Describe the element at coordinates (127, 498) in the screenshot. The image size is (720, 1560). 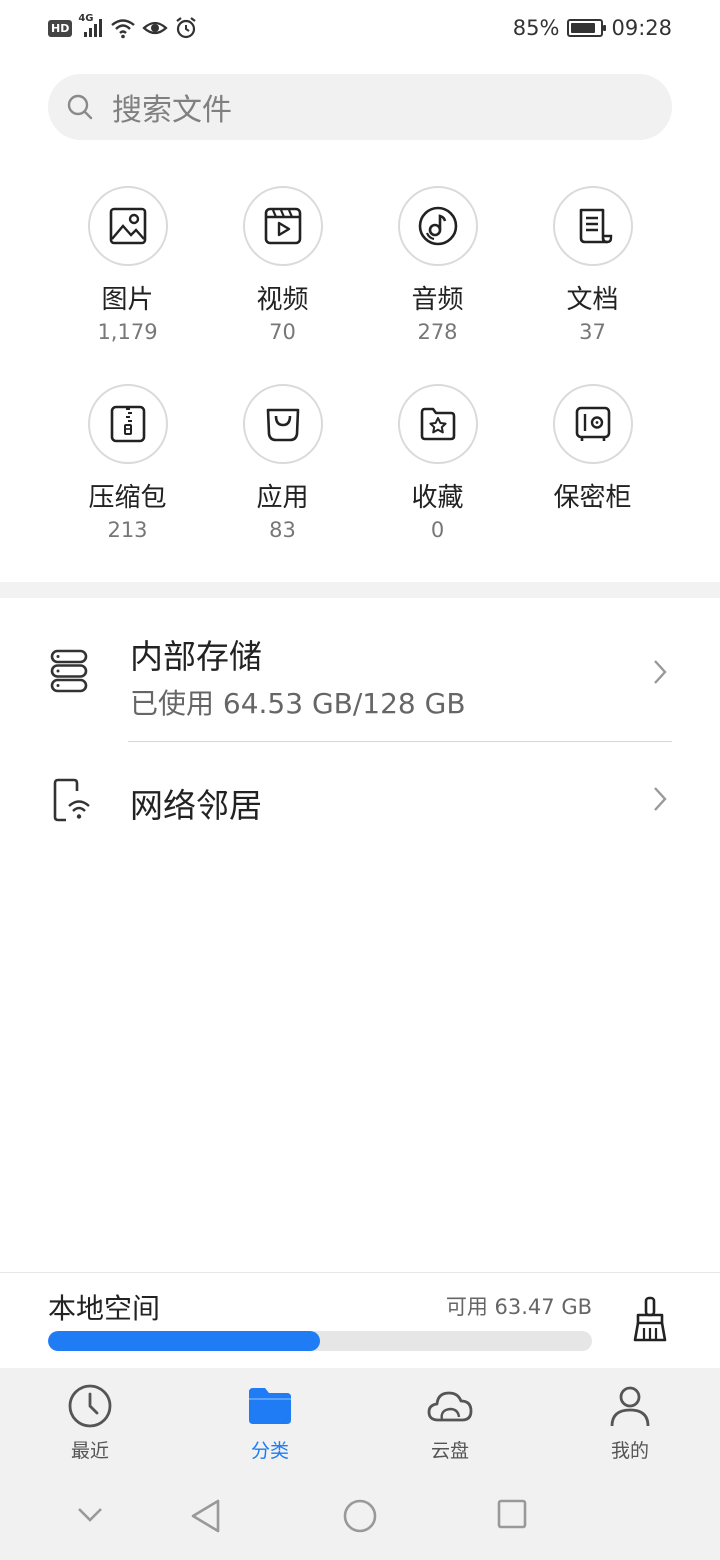
I see `category-label: 压缩包` at that location.